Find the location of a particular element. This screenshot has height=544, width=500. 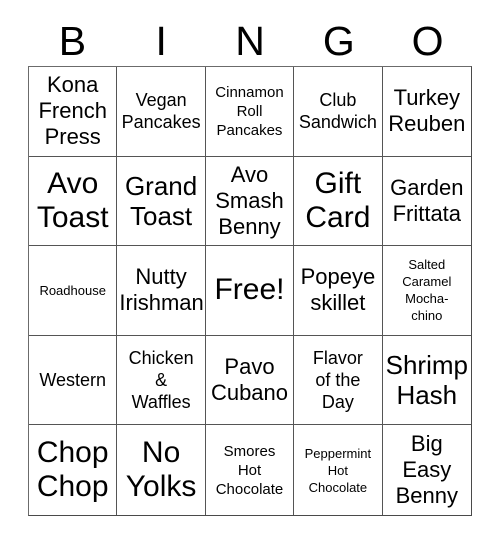

bingo-cell: Cinnamon Roll Pancakes is located at coordinates (250, 112).